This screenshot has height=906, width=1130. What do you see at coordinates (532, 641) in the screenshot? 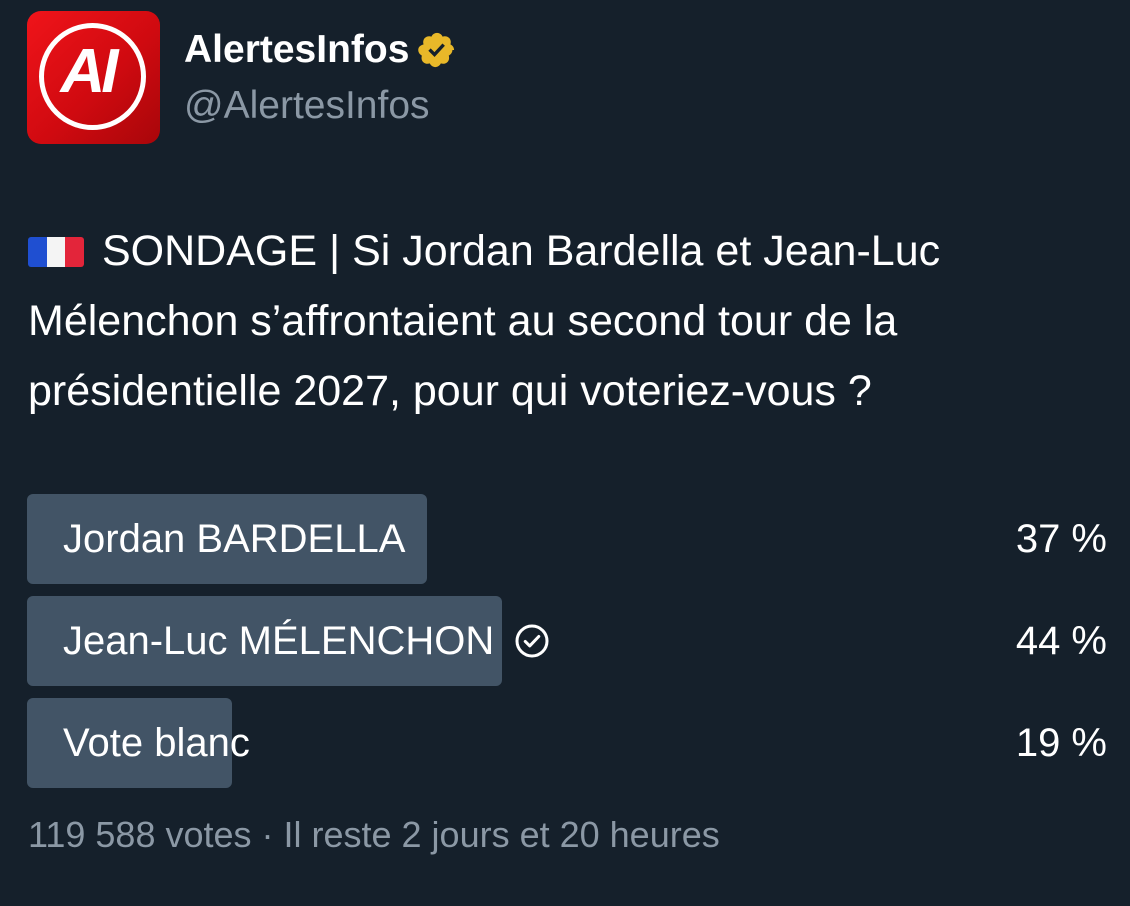
I see `selected-check-icon` at bounding box center [532, 641].